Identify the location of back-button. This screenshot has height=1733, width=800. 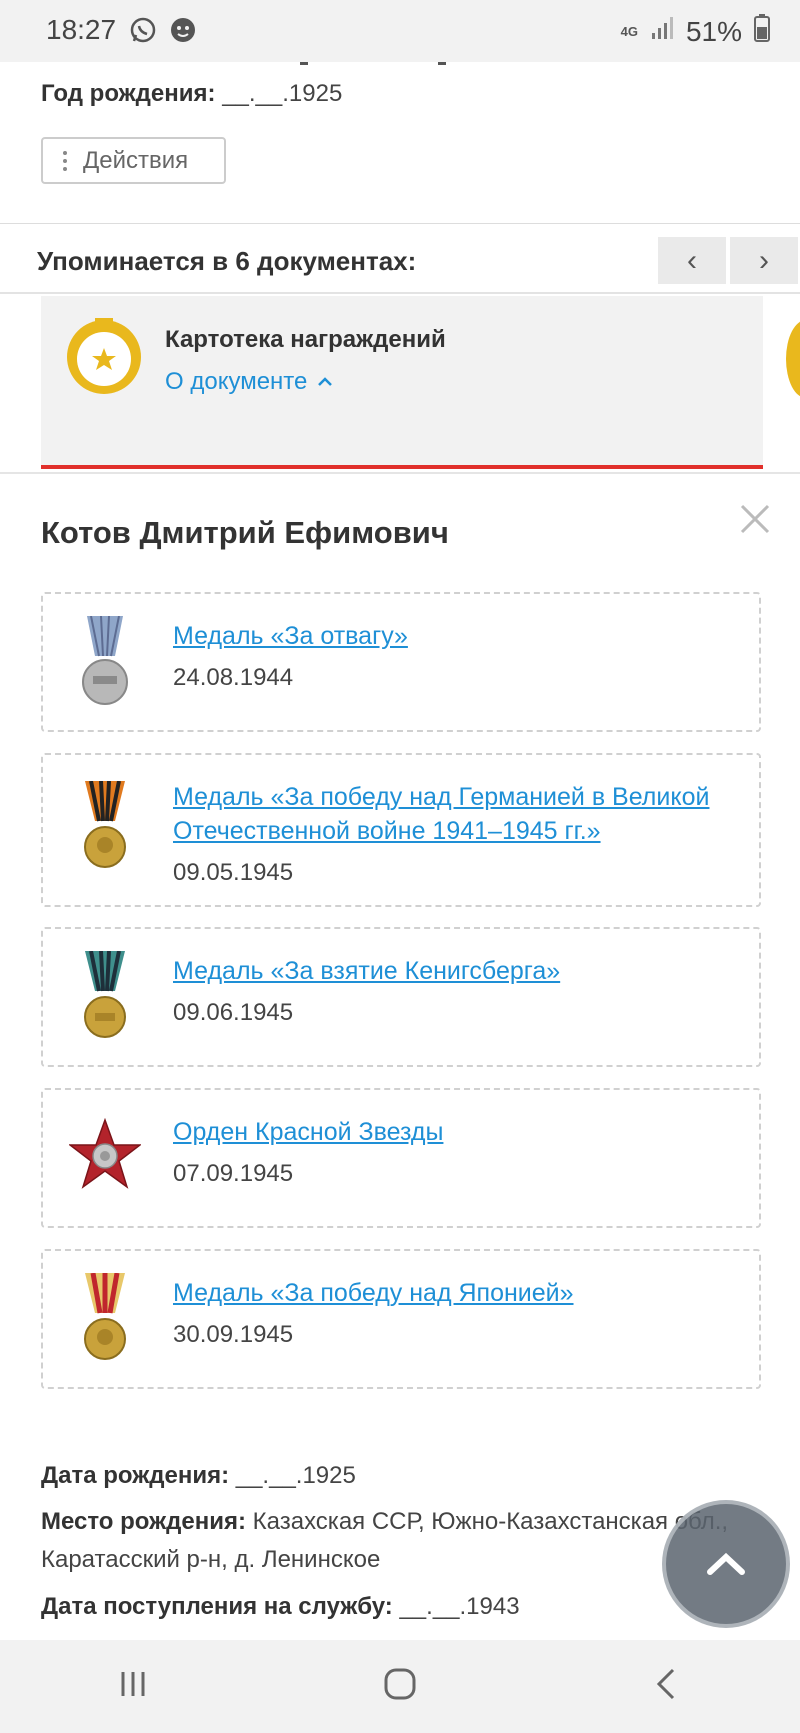
(667, 1686).